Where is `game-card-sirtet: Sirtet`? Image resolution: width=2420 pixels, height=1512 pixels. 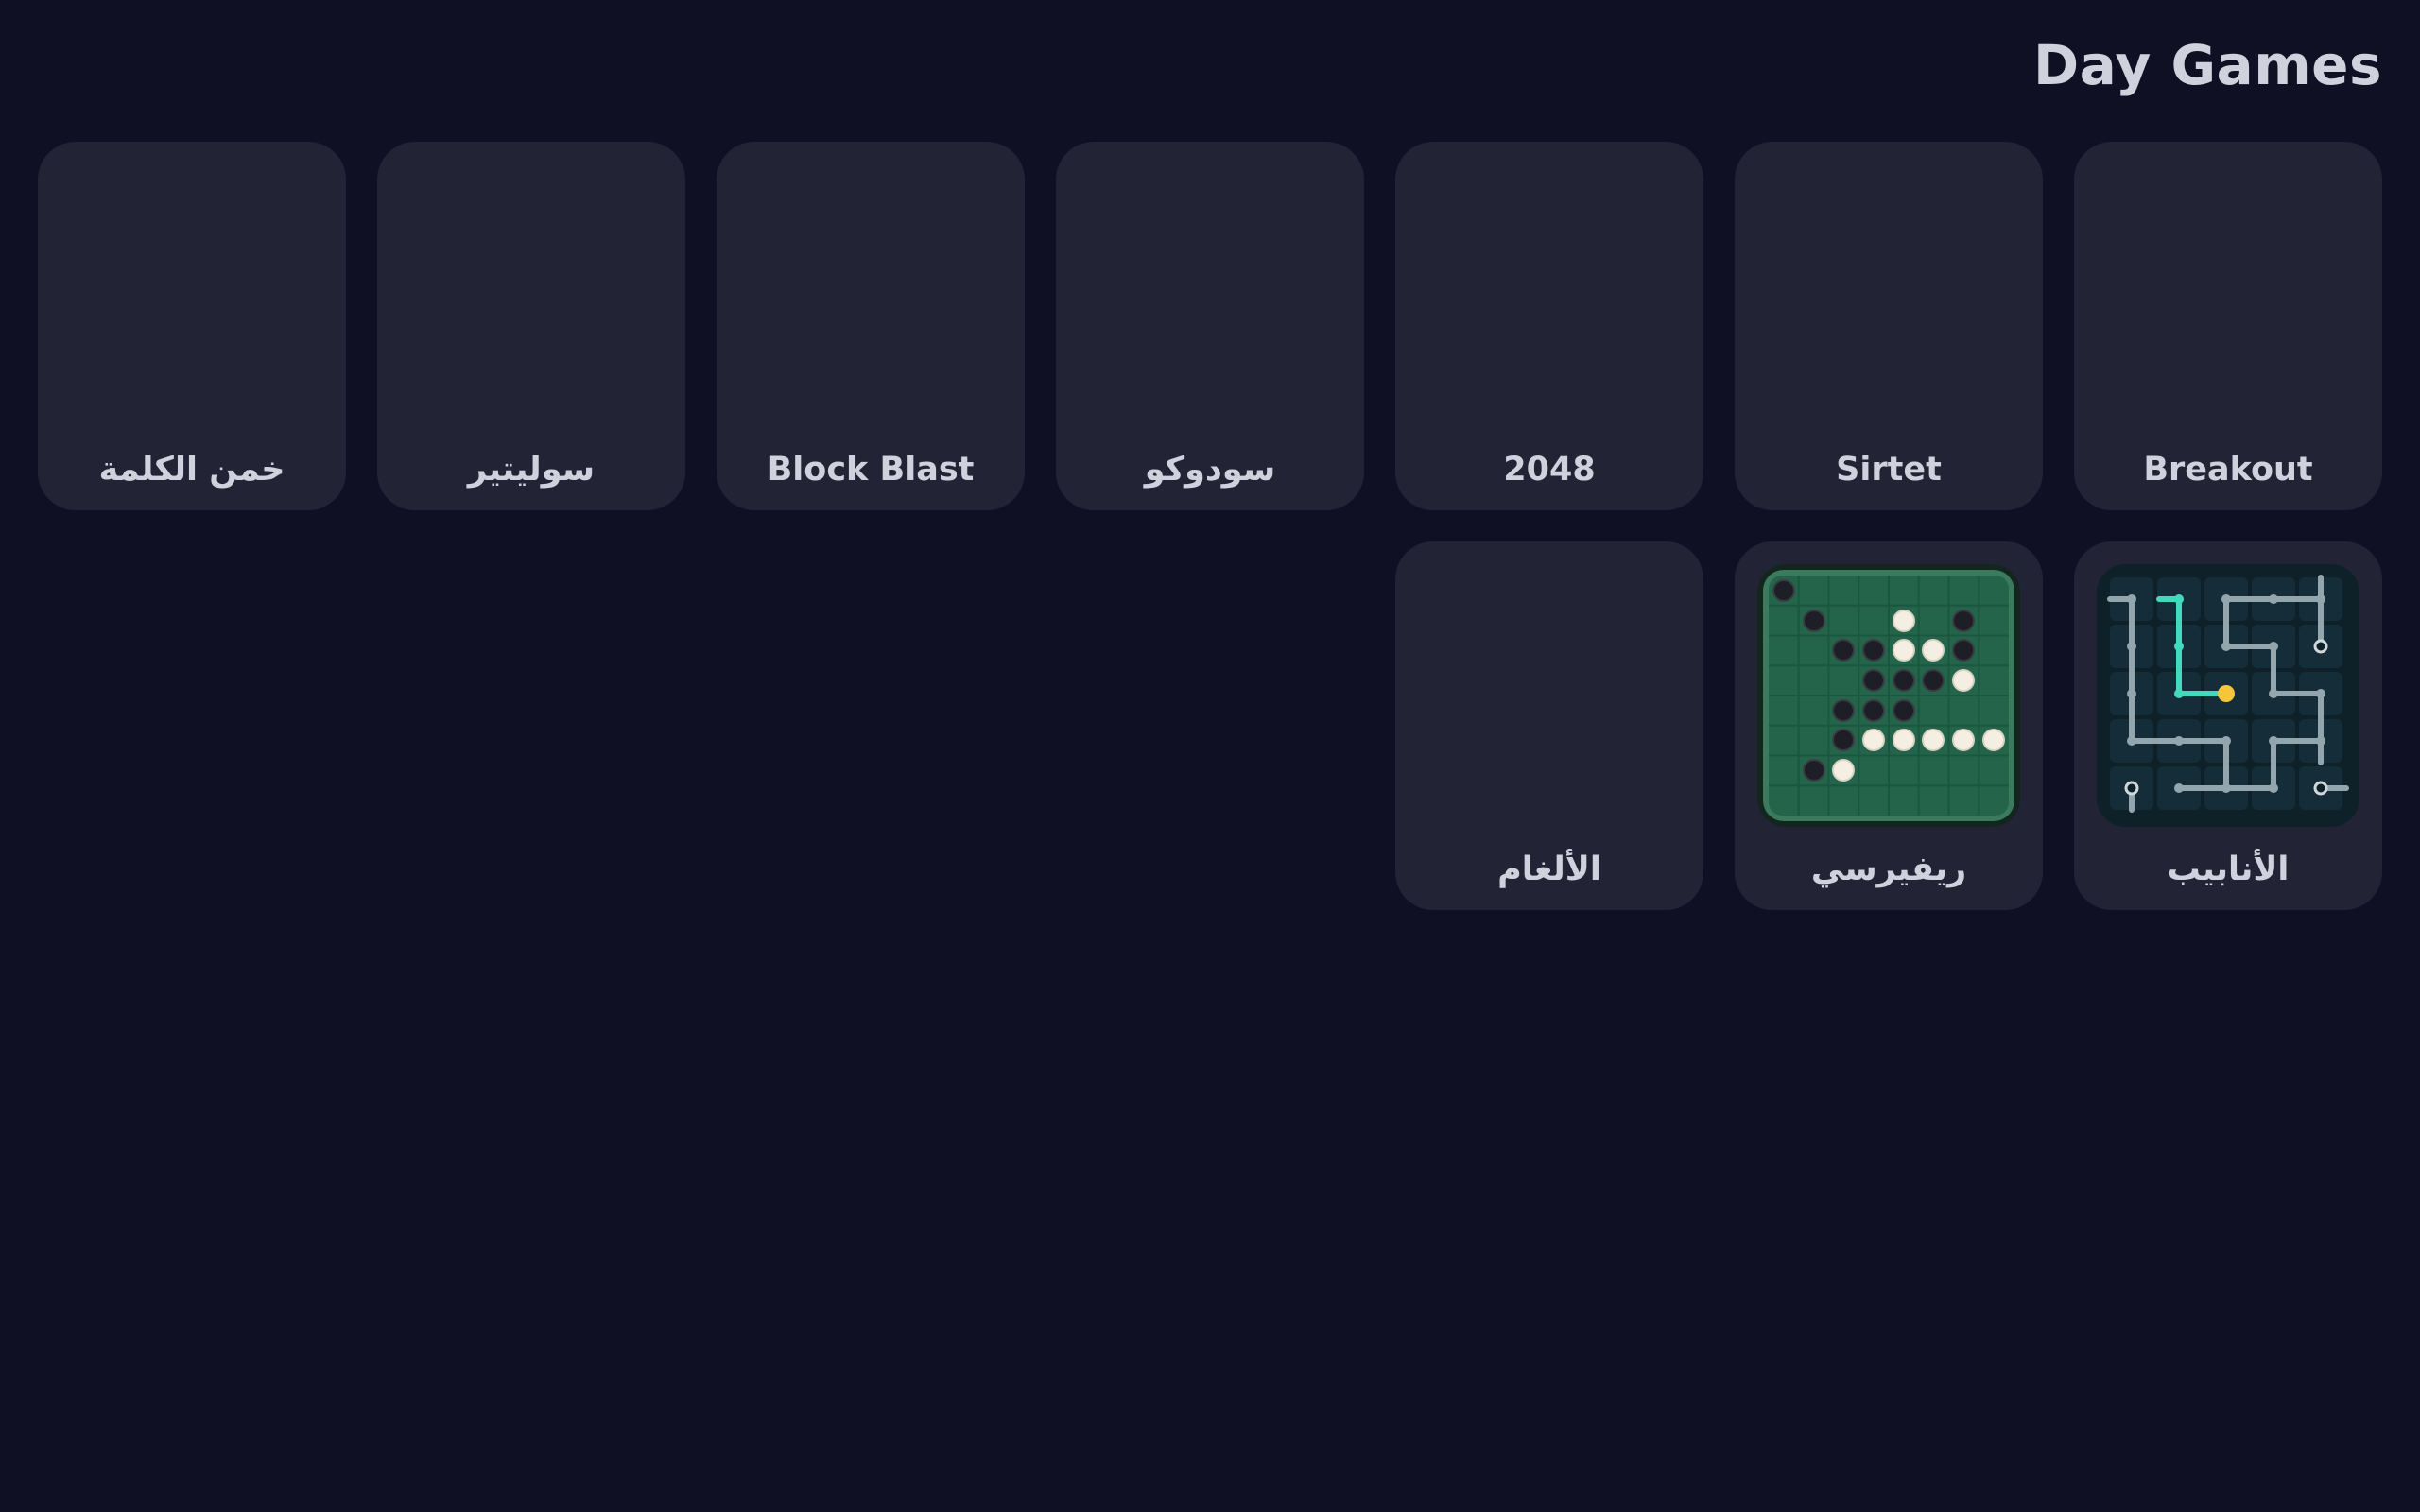 game-card-sirtet: Sirtet is located at coordinates (1889, 326).